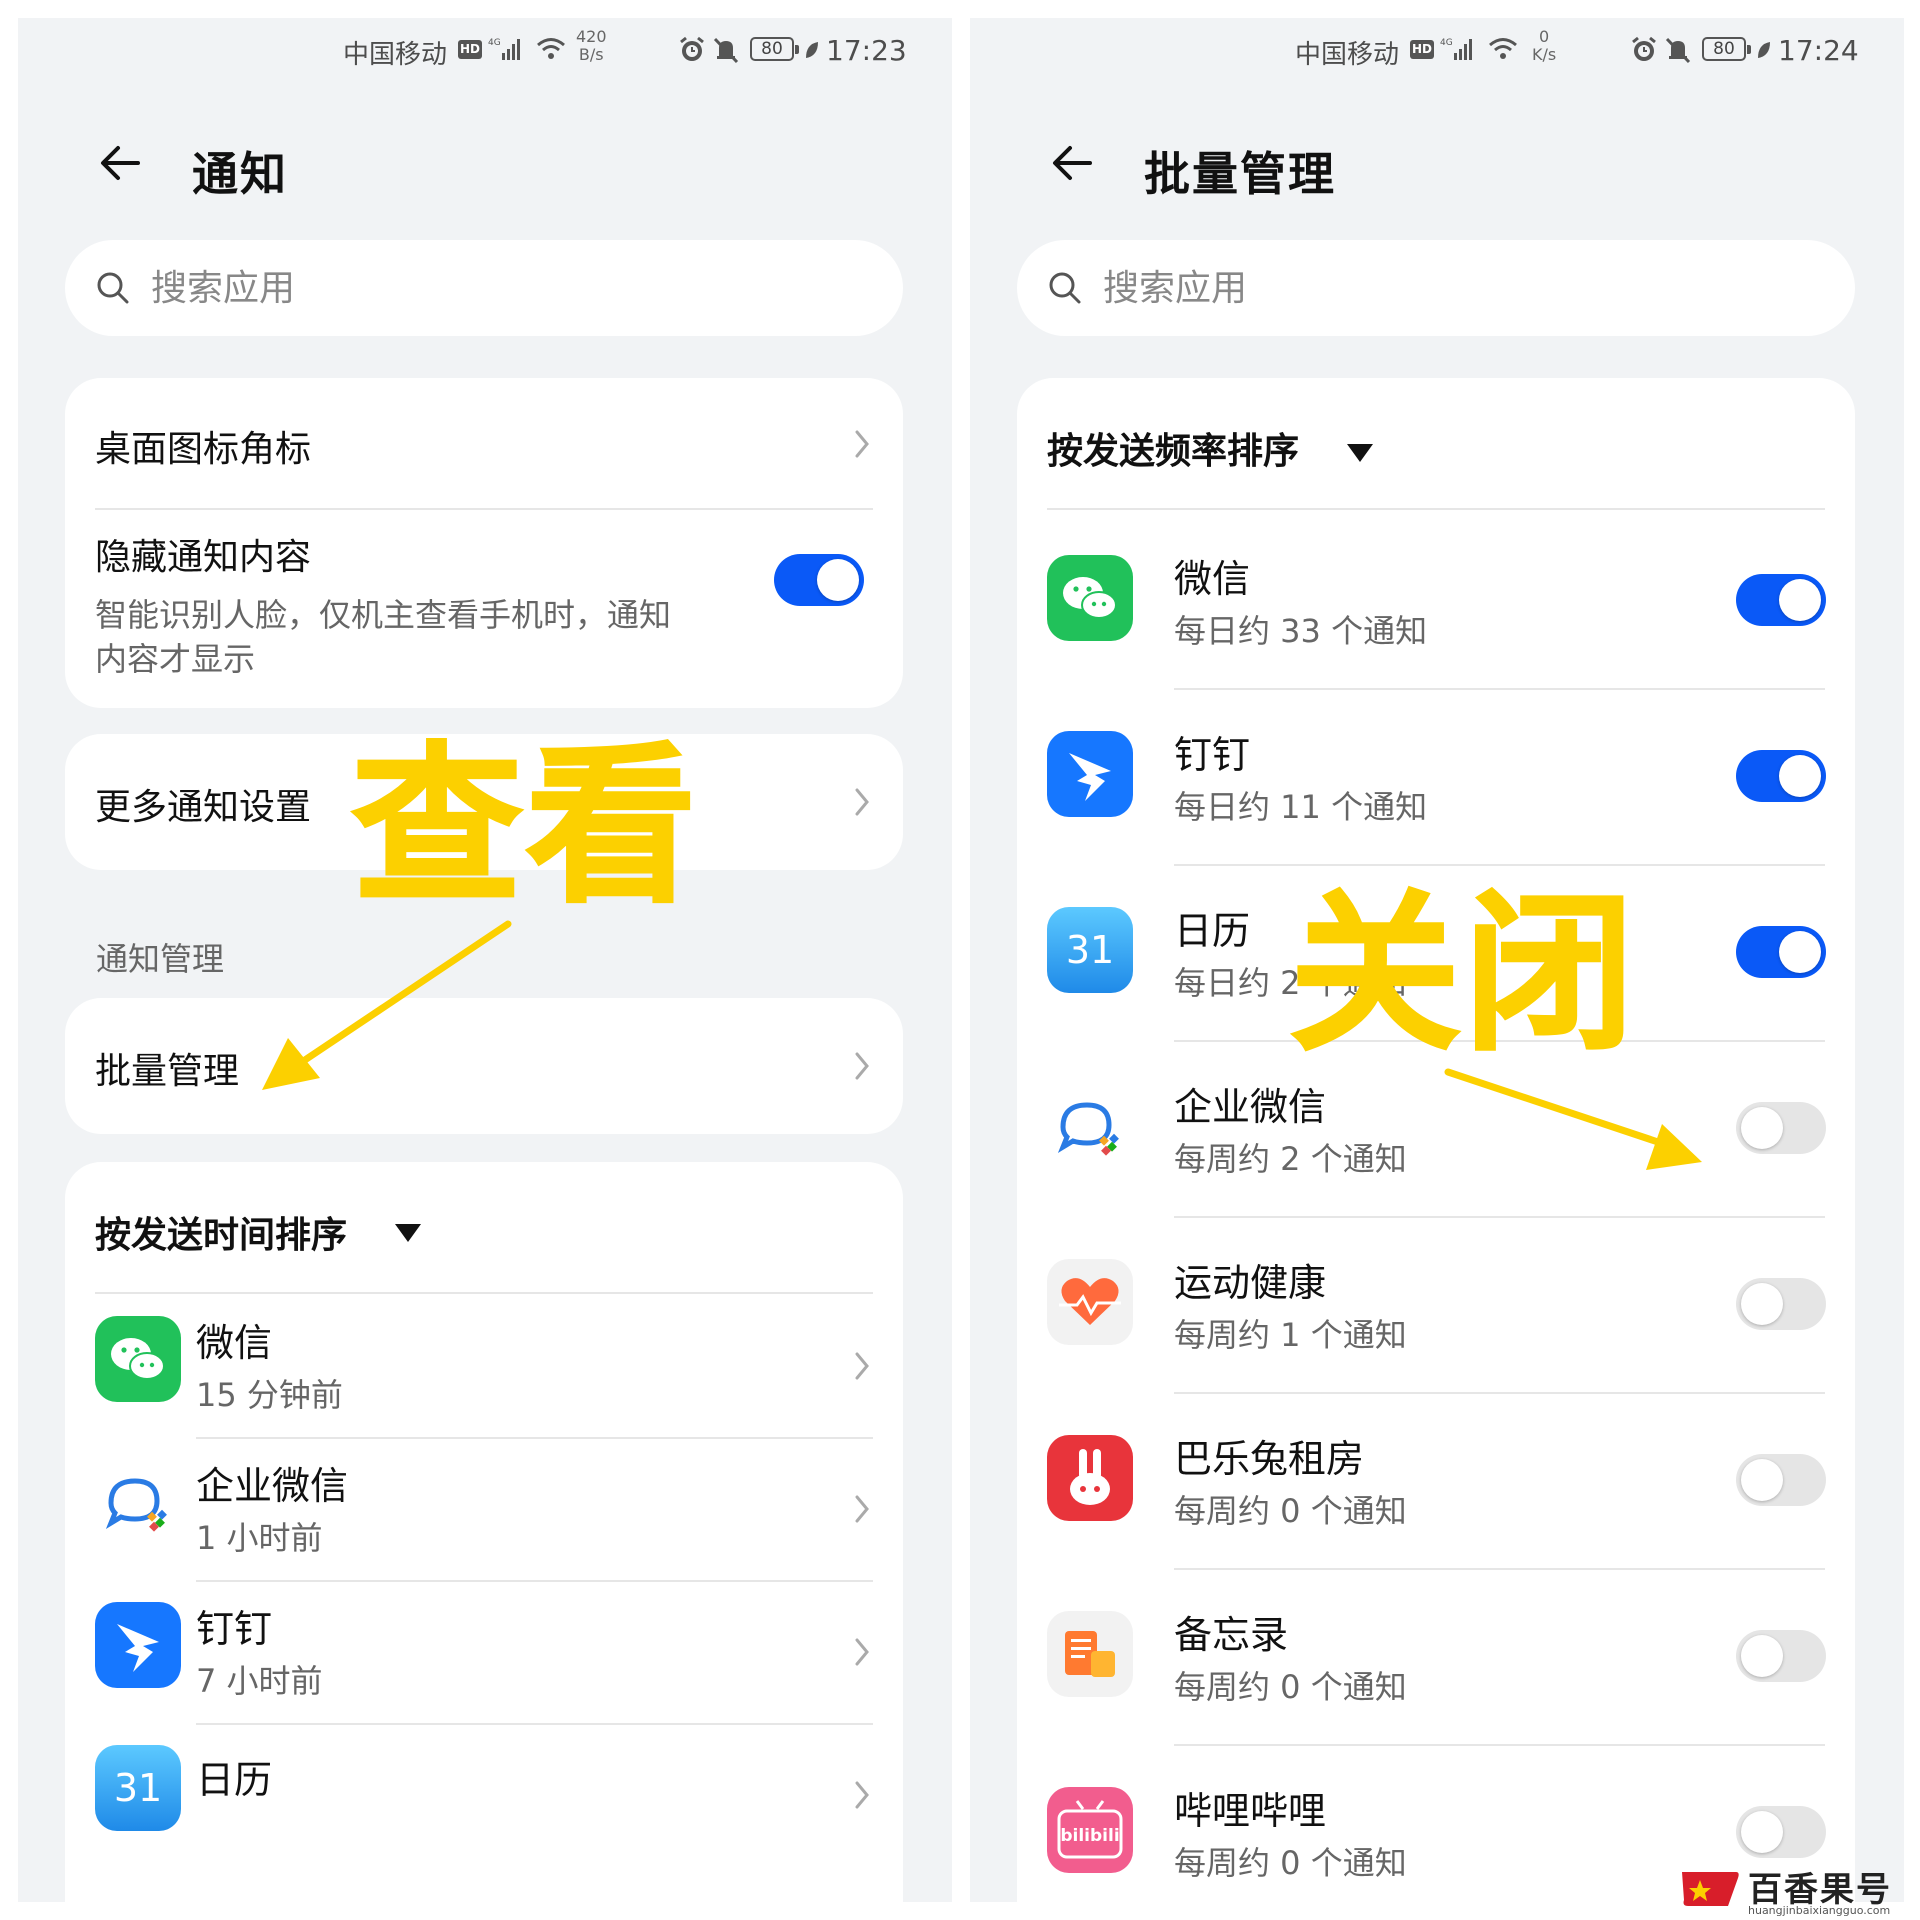  Describe the element at coordinates (1301, 631) in the screenshot. I see `app-frequency: 每日约 33 个通知` at that location.